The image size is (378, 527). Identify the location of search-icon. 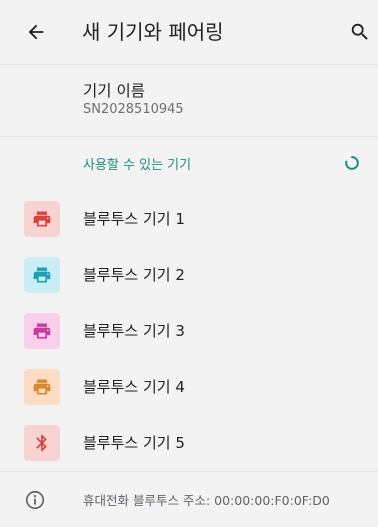
(359, 31).